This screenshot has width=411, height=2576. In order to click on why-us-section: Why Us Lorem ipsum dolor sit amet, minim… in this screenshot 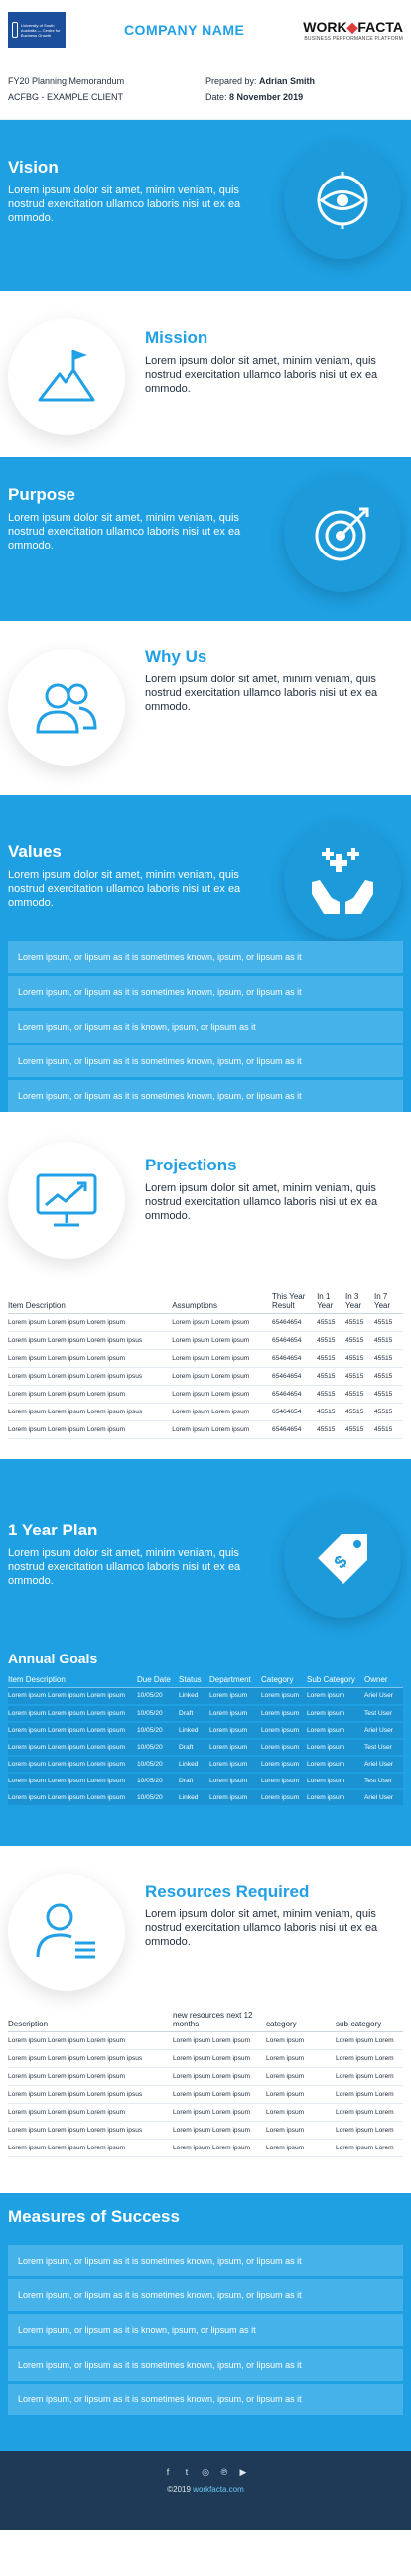, I will do `click(206, 708)`.